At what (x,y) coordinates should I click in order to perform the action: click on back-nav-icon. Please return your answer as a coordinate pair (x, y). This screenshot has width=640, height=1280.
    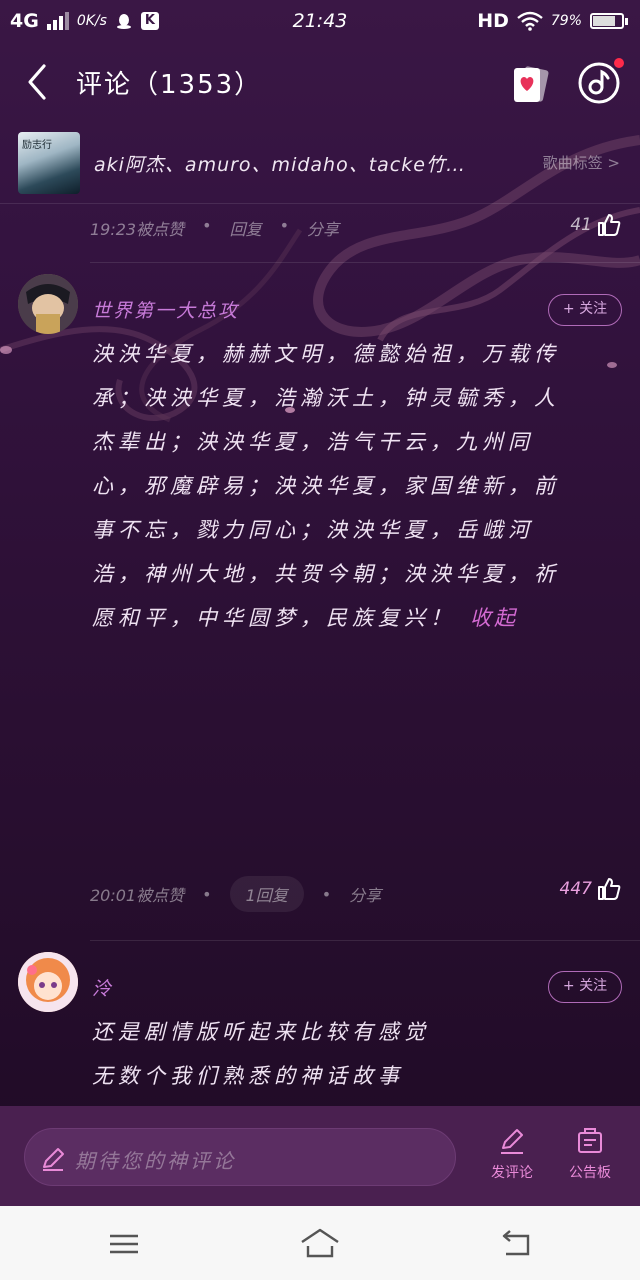
    Looking at the image, I should click on (516, 1244).